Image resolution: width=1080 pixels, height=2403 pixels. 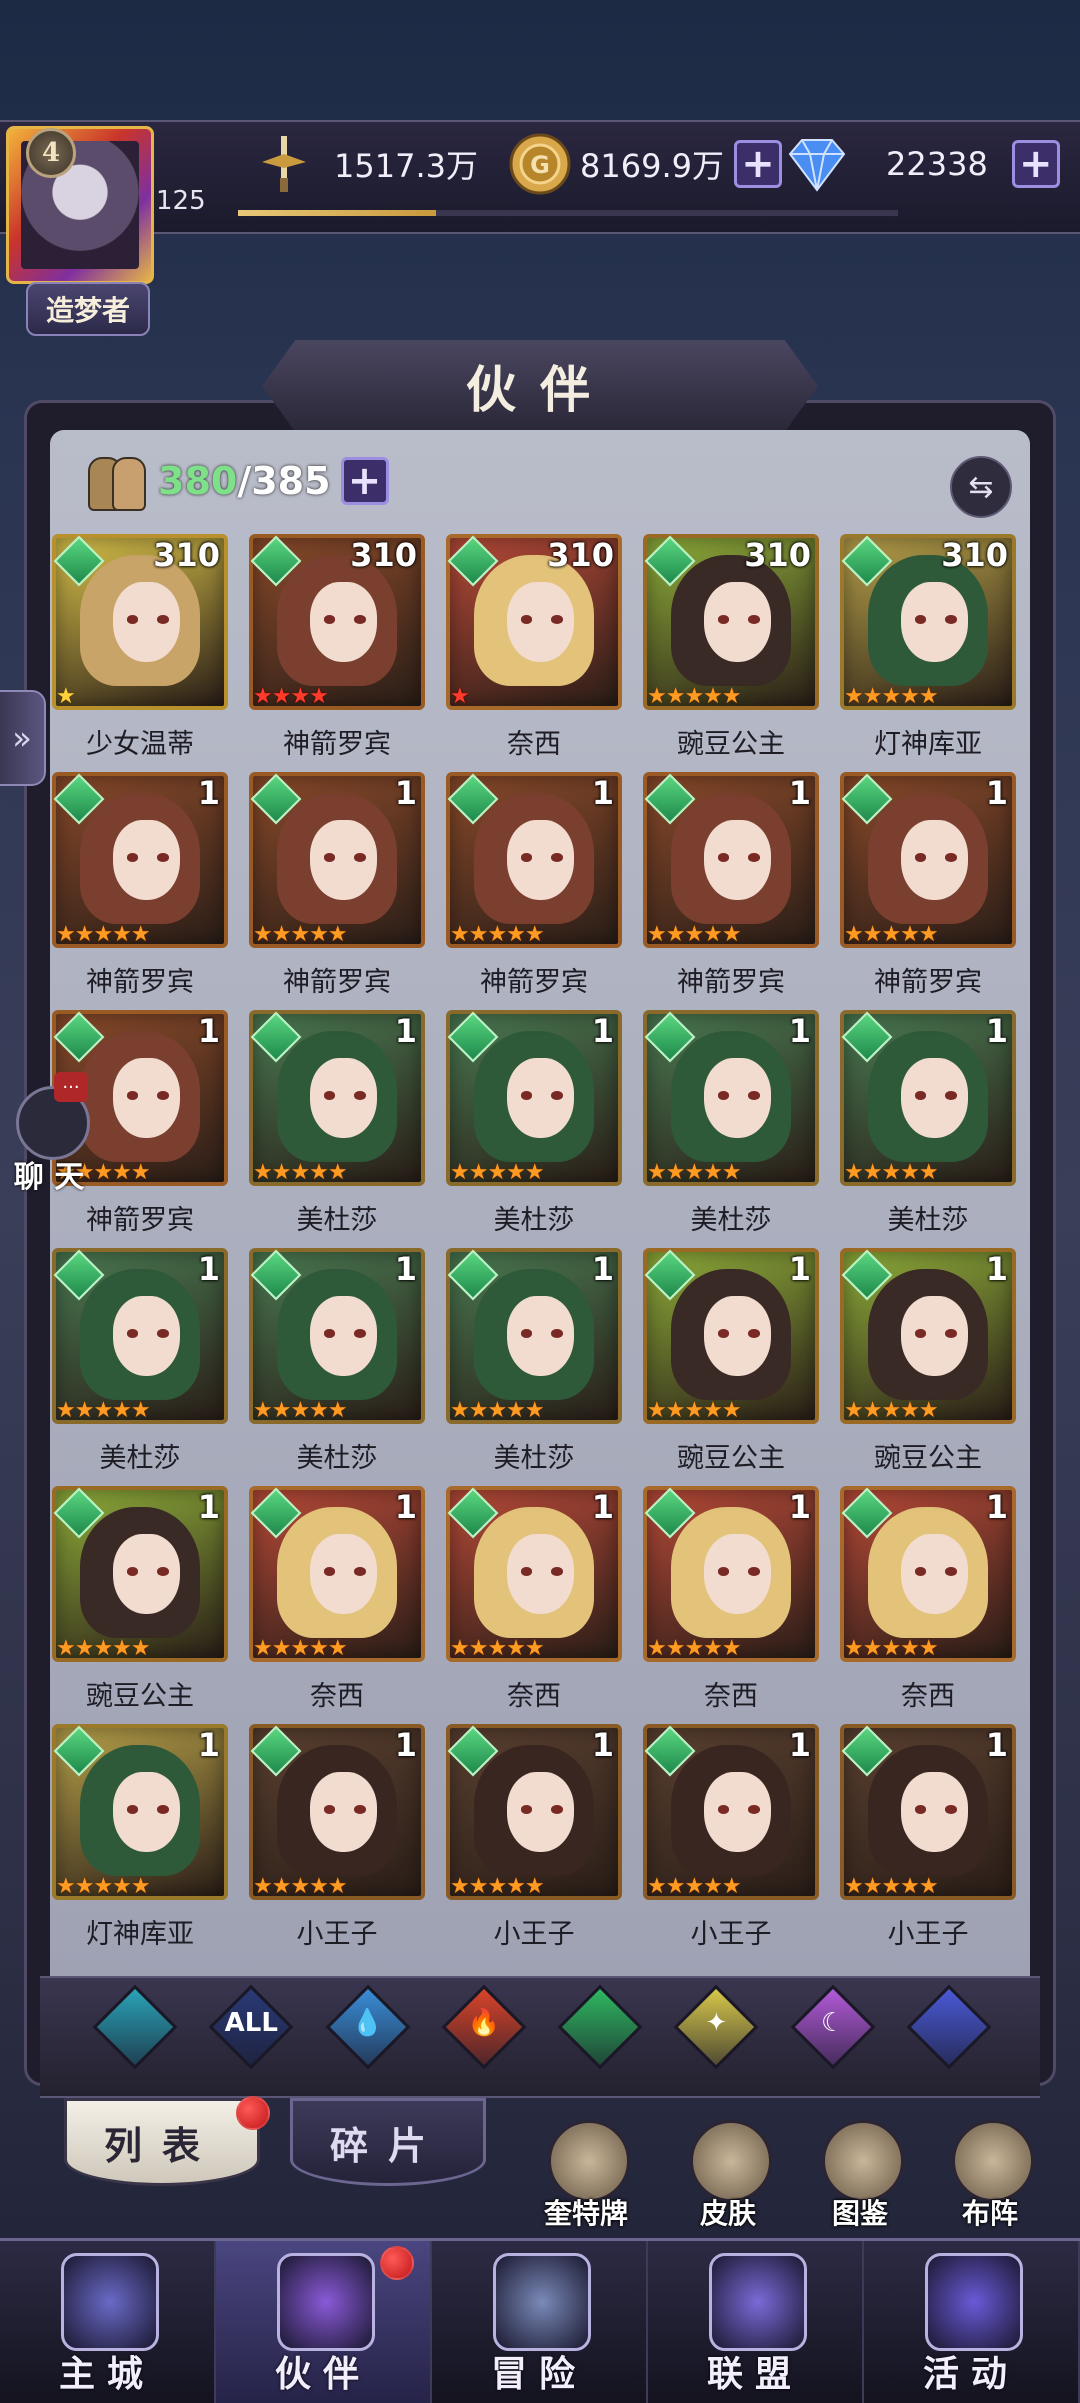 What do you see at coordinates (366, 164) in the screenshot?
I see `power-stat: 1517.3万` at bounding box center [366, 164].